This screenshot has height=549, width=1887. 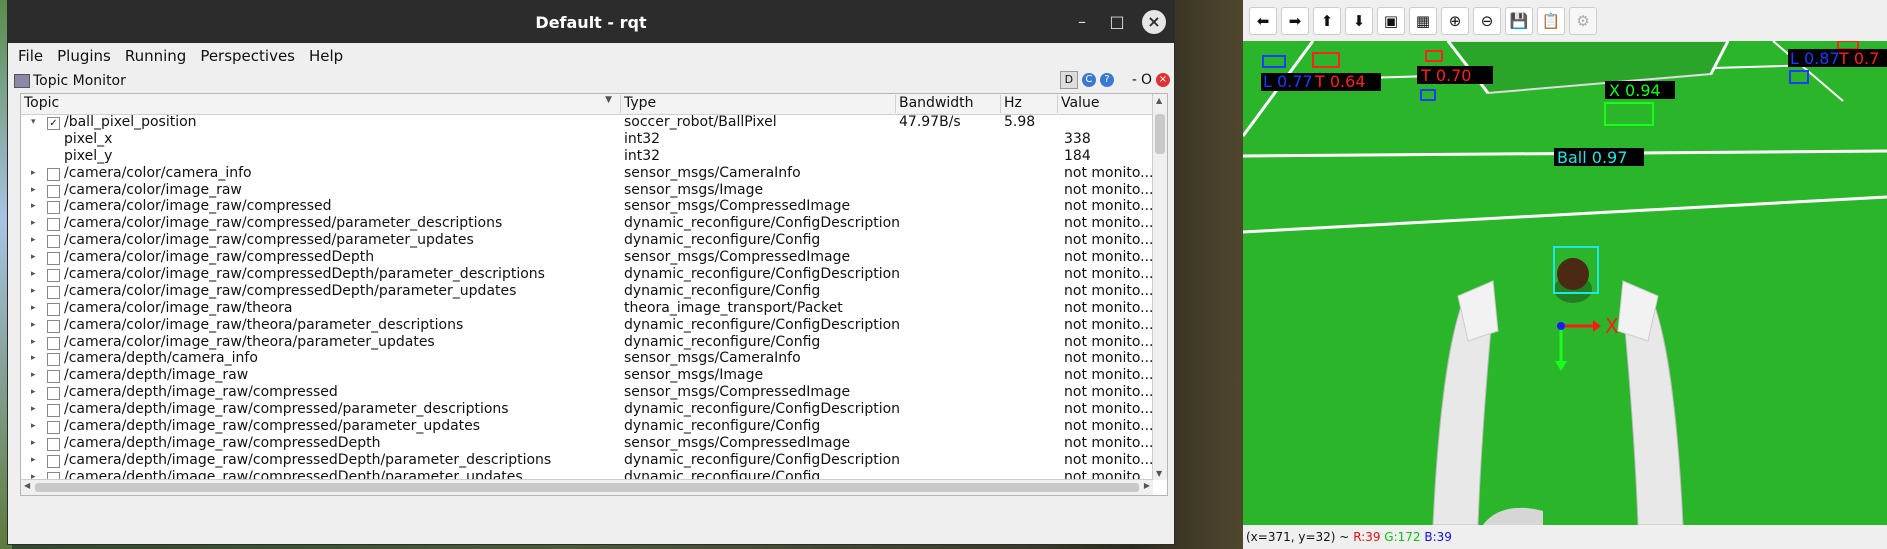 What do you see at coordinates (1146, 80) in the screenshot?
I see `dock-float-button: O` at bounding box center [1146, 80].